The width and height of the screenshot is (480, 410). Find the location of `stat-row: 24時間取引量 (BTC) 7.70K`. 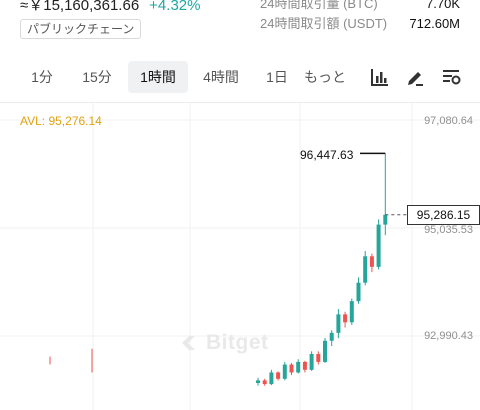

stat-row: 24時間取引量 (BTC) 7.70K is located at coordinates (360, 7).